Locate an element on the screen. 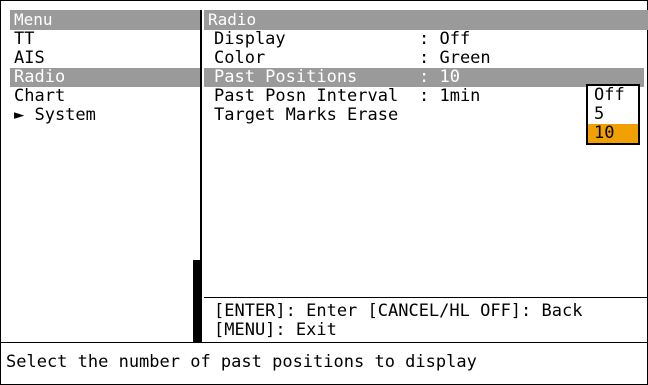 This screenshot has width=648, height=385. setting-target-marks-erase: Target Marks Erase is located at coordinates (424, 115).